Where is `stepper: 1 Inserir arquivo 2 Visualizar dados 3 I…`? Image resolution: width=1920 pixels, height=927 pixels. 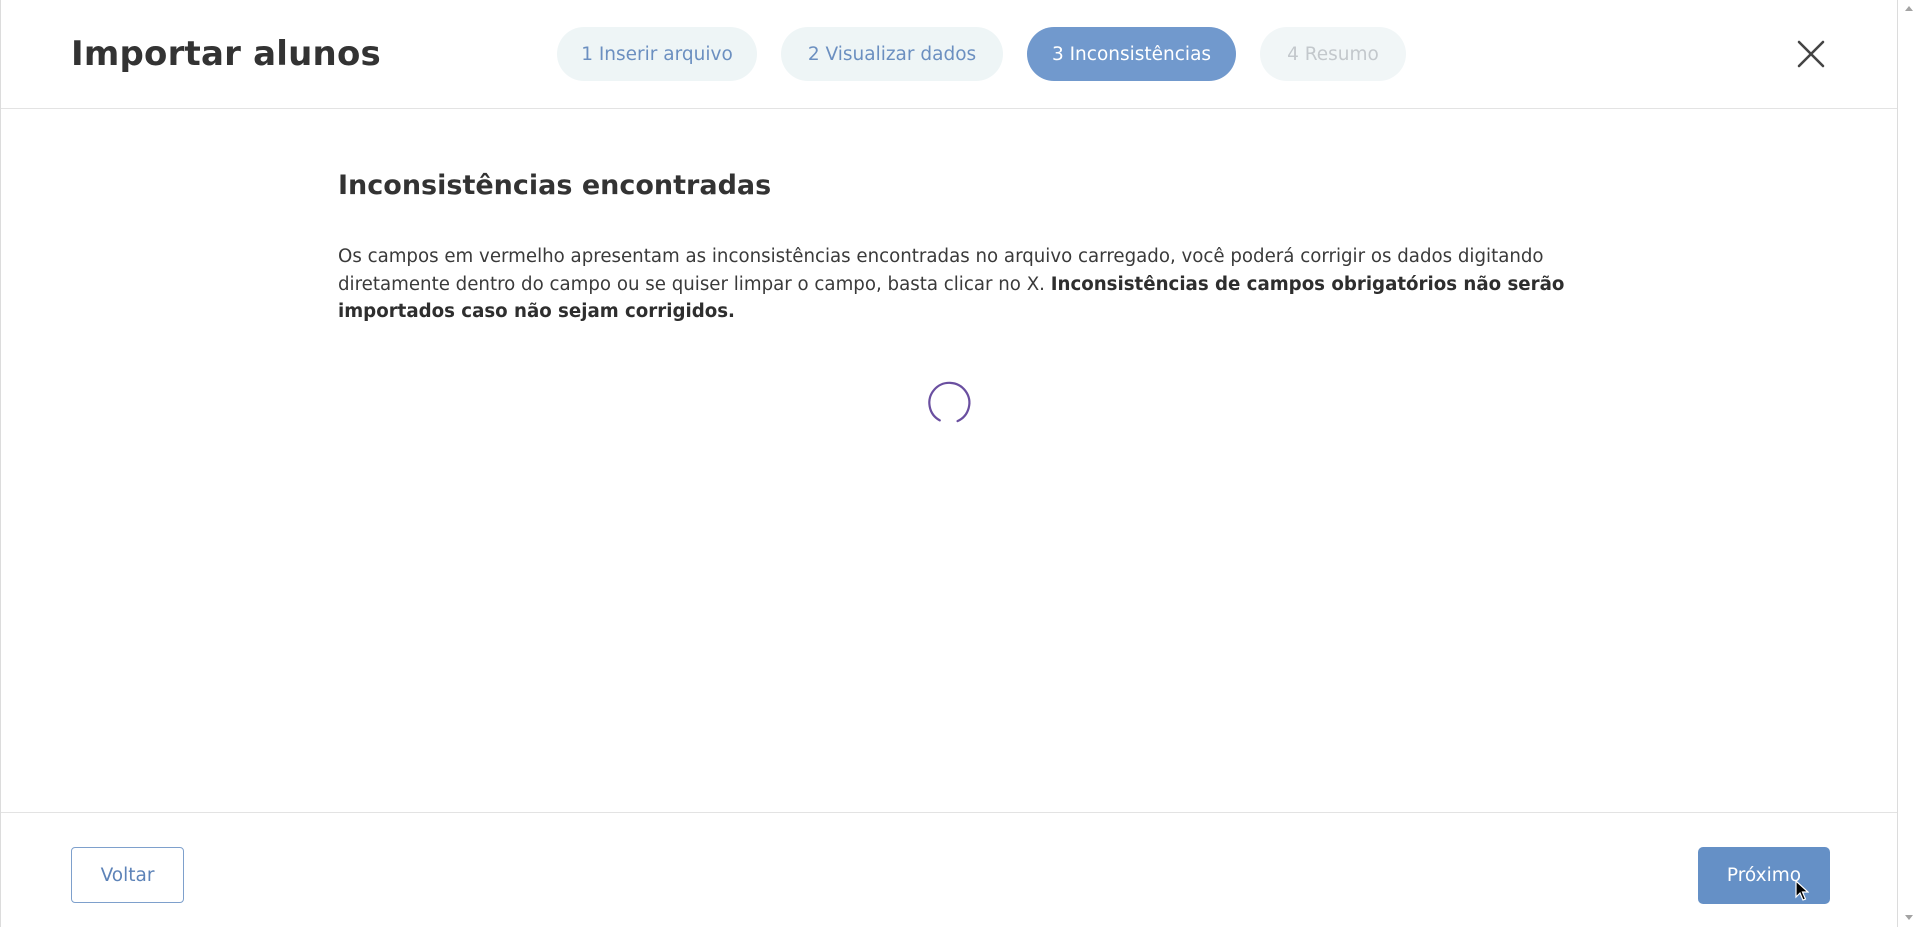 stepper: 1 Inserir arquivo 2 Visualizar dados 3 I… is located at coordinates (981, 54).